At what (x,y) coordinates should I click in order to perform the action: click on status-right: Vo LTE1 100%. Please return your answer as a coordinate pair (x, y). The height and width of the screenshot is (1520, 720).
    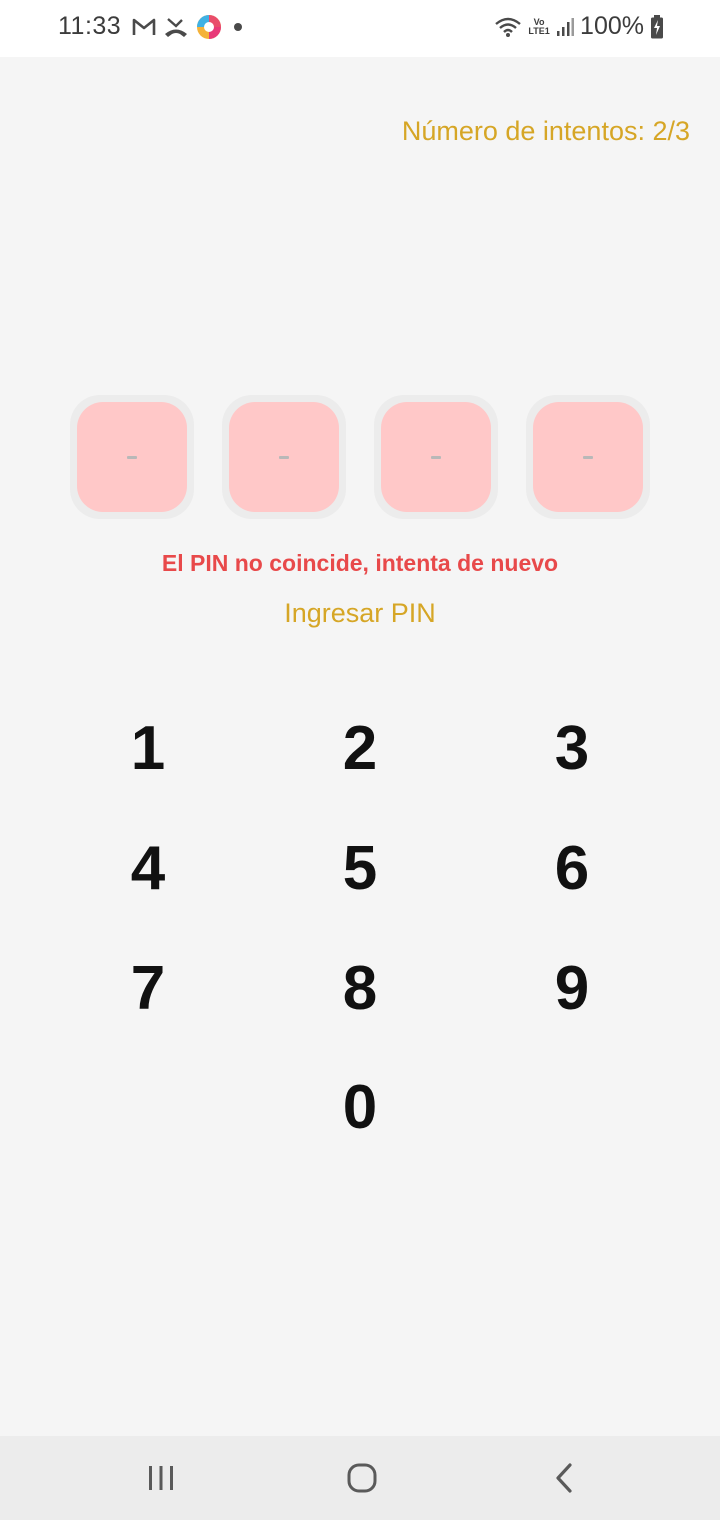
    Looking at the image, I should click on (579, 26).